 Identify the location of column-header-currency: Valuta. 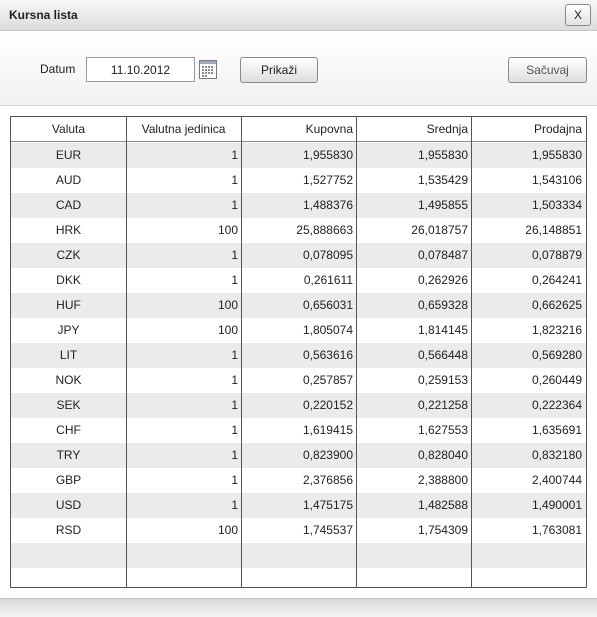
(68, 129).